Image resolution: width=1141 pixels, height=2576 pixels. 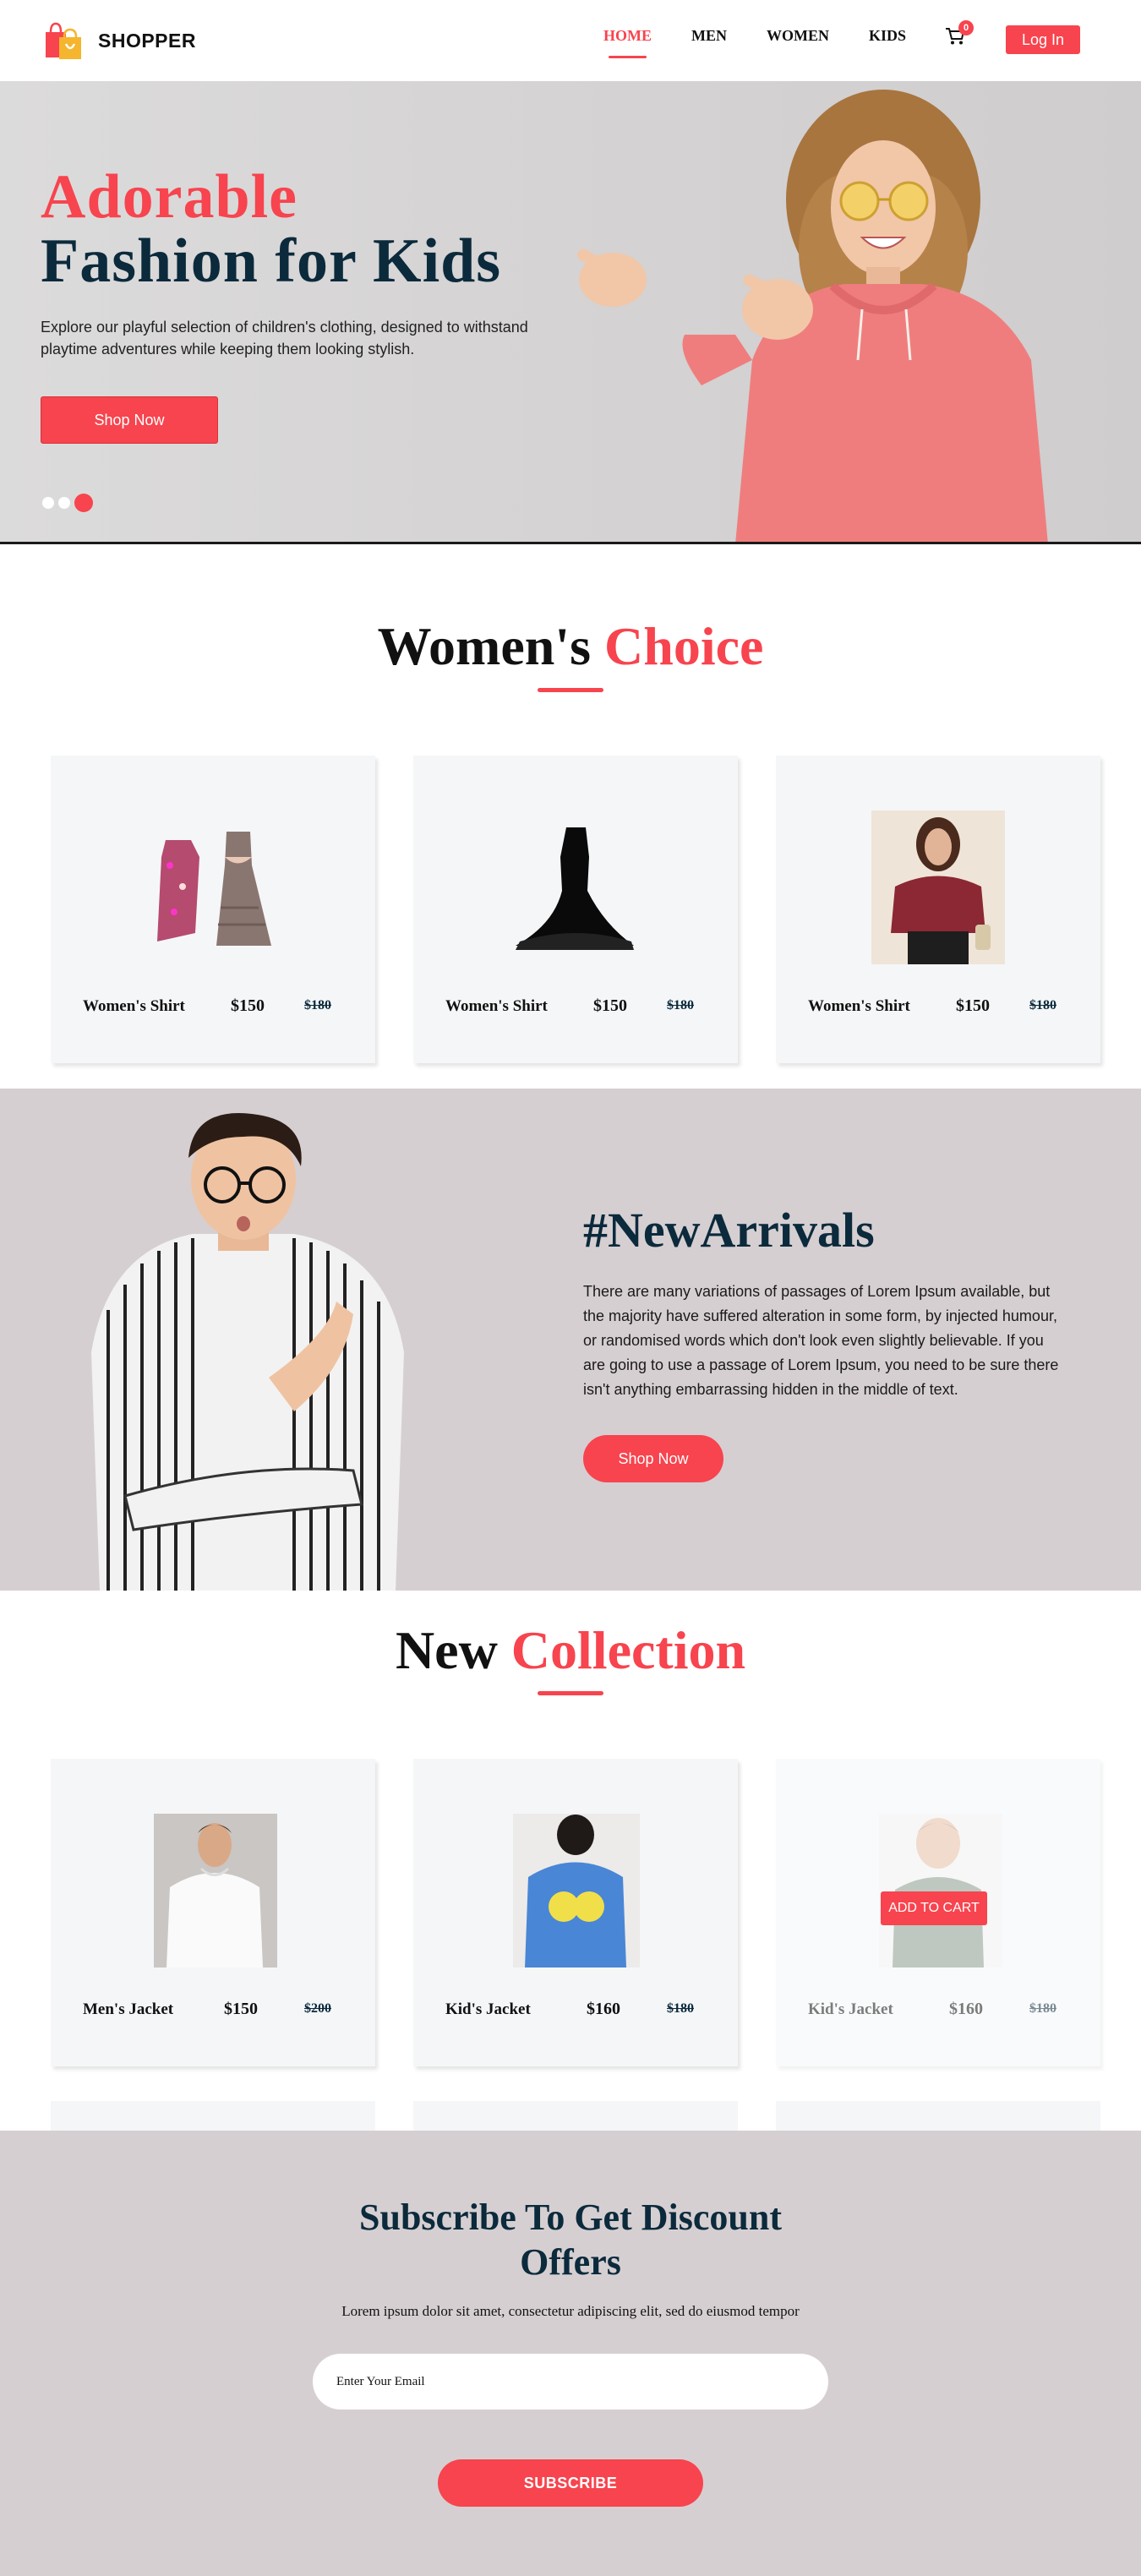 What do you see at coordinates (446, 1650) in the screenshot?
I see `new-collection-title-main: New` at bounding box center [446, 1650].